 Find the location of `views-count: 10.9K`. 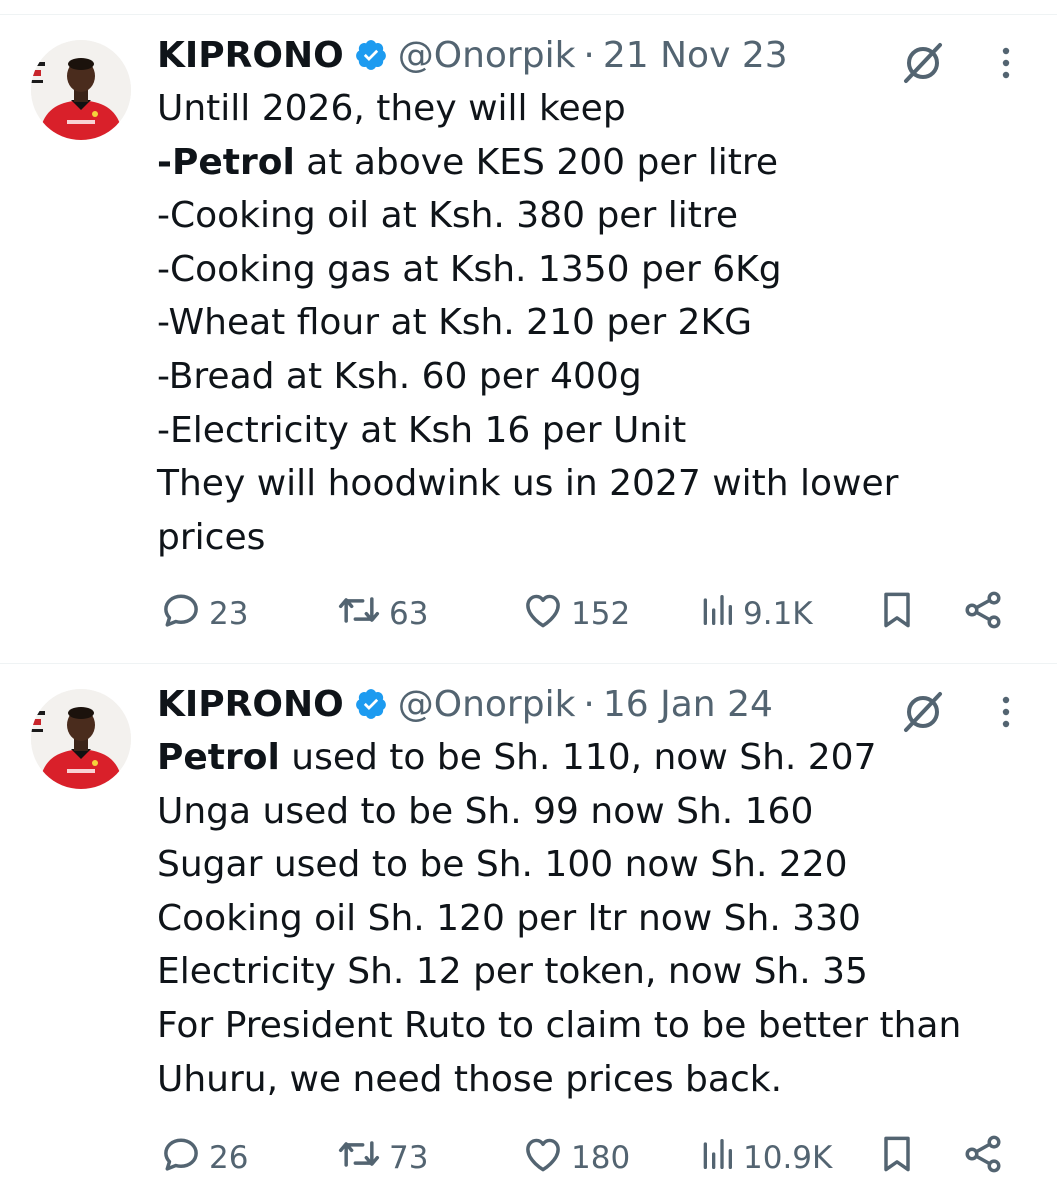

views-count: 10.9K is located at coordinates (788, 1158).